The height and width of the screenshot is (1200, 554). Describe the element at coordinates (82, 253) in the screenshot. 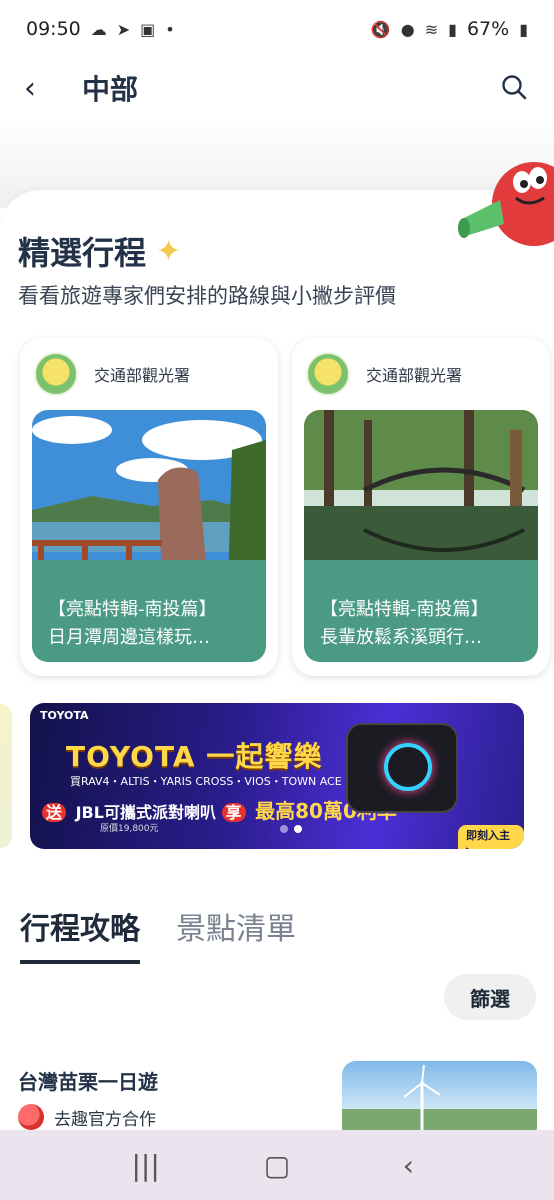

I see `featured-title-text: 精選行程` at that location.